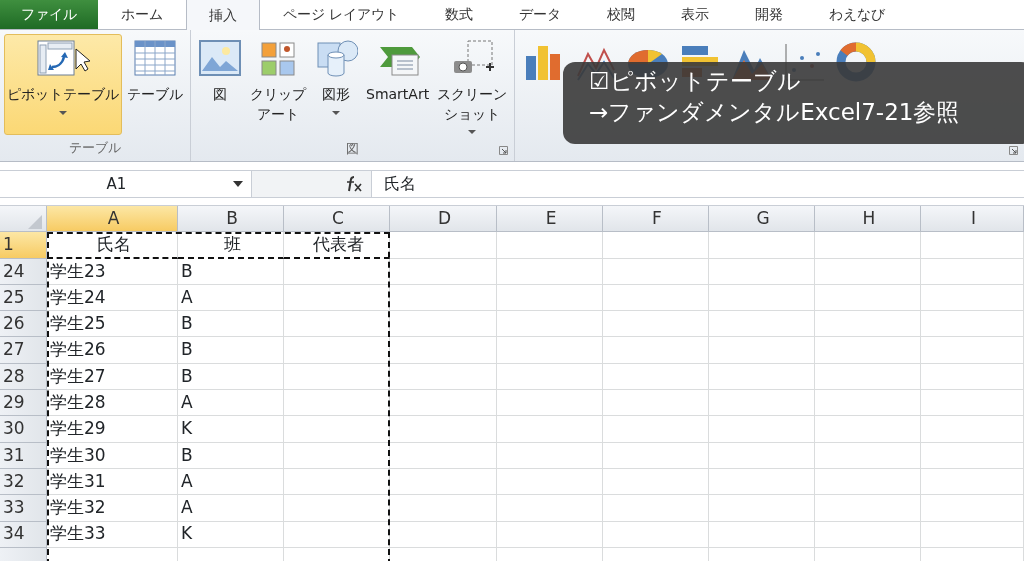 Image resolution: width=1024 pixels, height=562 pixels. I want to click on table-cell: 学生27, so click(112, 377).